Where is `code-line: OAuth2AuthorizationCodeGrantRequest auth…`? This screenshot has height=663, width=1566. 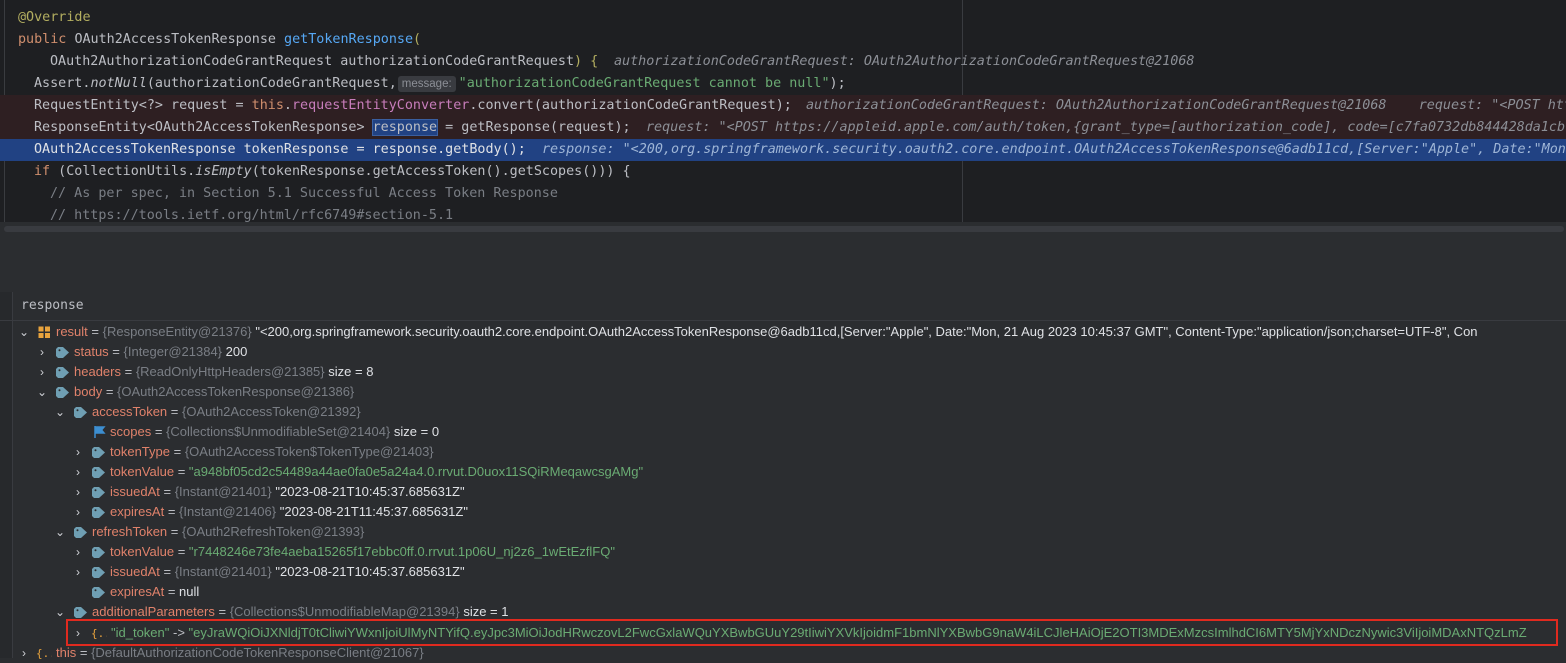 code-line: OAuth2AuthorizationCodeGrantRequest auth… is located at coordinates (783, 62).